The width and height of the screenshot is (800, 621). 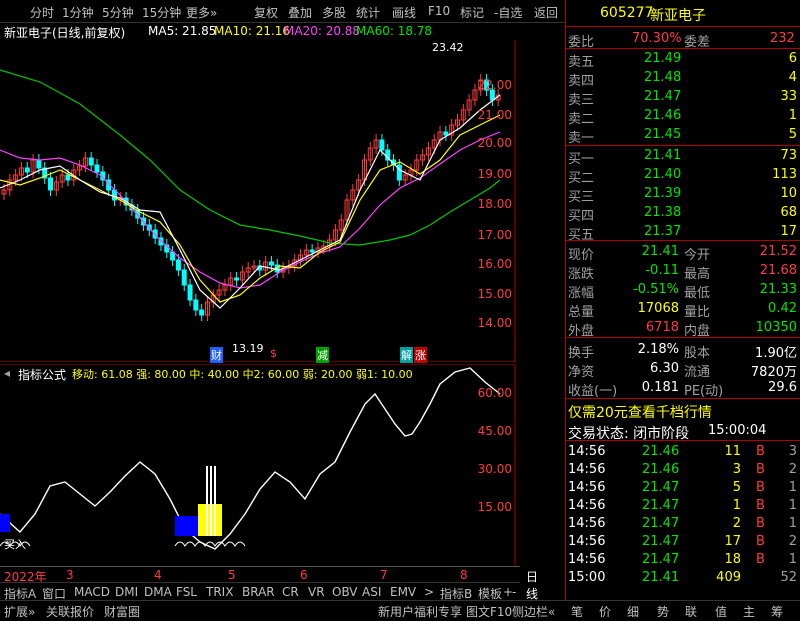 I want to click on multi-stock-button: 多股, so click(x=334, y=12).